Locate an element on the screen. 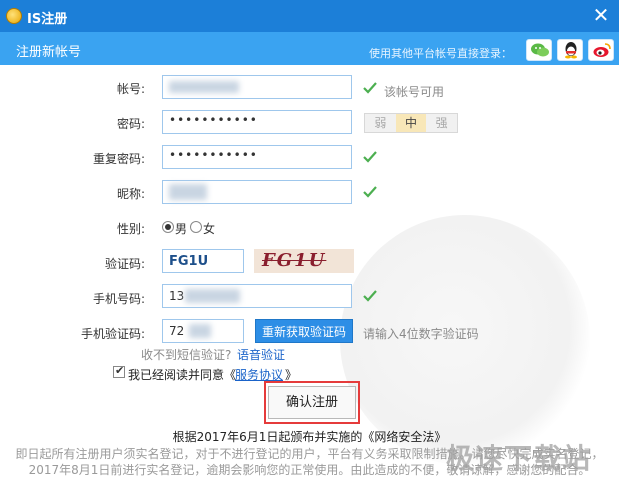 This screenshot has height=482, width=619. password-strength-meter: 弱 中 强 is located at coordinates (411, 123).